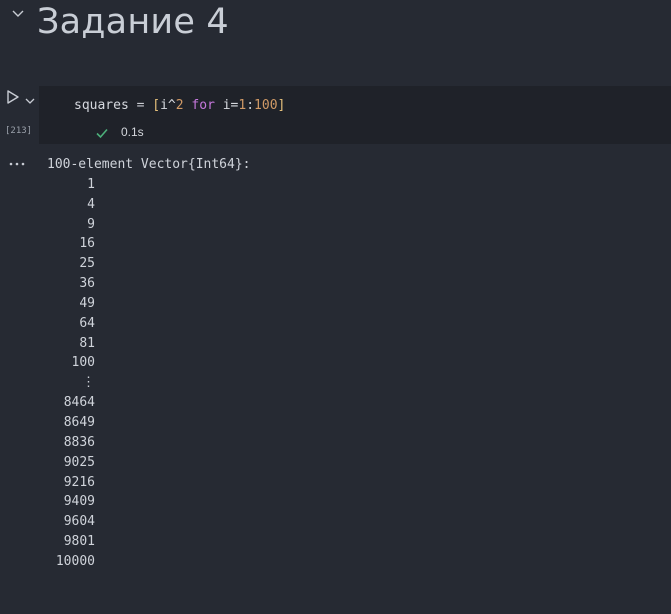 This screenshot has height=614, width=671. I want to click on play-icon, so click(13, 97).